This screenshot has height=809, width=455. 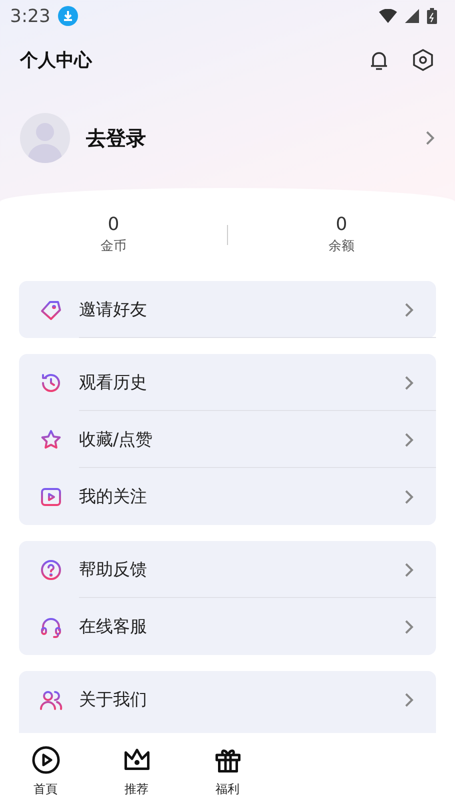 I want to click on star-icon, so click(x=51, y=440).